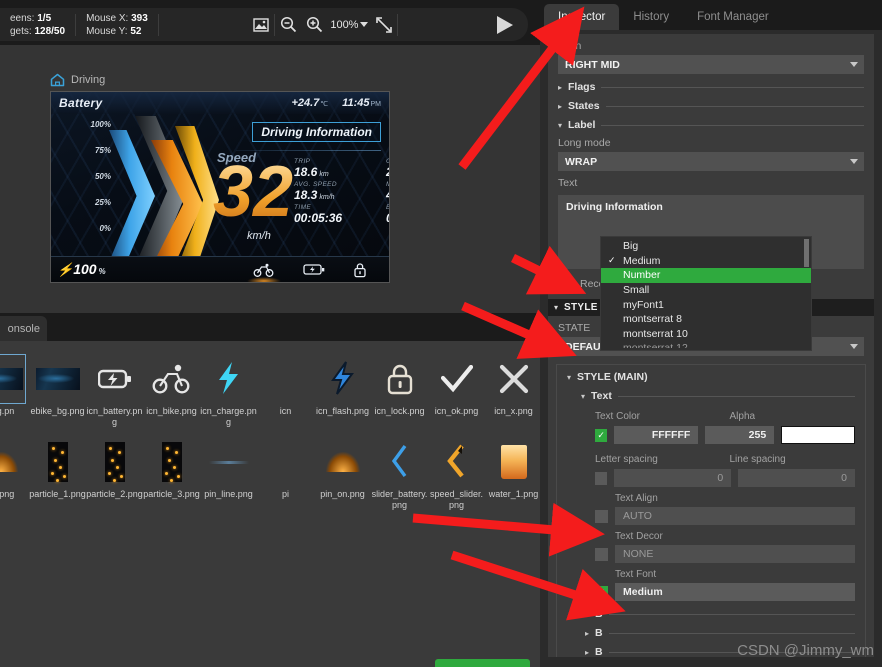  I want to click on asset-item: particle_2.png, so click(114, 474).